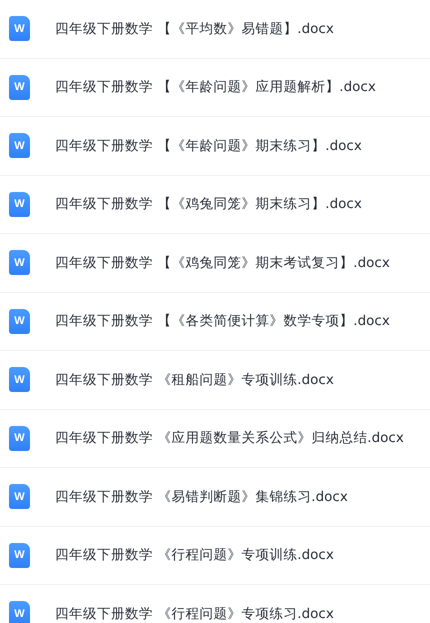 This screenshot has width=430, height=623. Describe the element at coordinates (194, 29) in the screenshot. I see `file-name: 四年级下册数学 【《平均数》易错题】.docx` at that location.